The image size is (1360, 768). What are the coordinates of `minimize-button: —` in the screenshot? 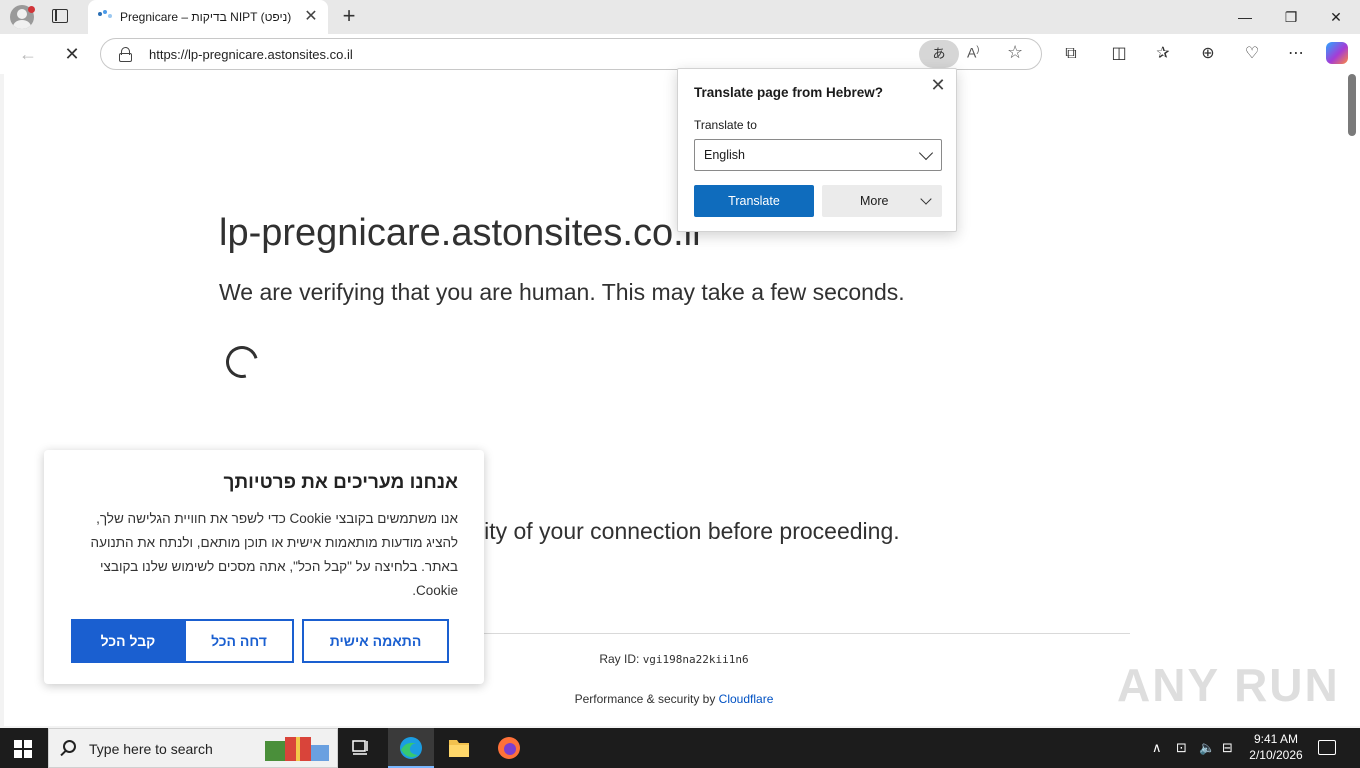 It's located at (1245, 17).